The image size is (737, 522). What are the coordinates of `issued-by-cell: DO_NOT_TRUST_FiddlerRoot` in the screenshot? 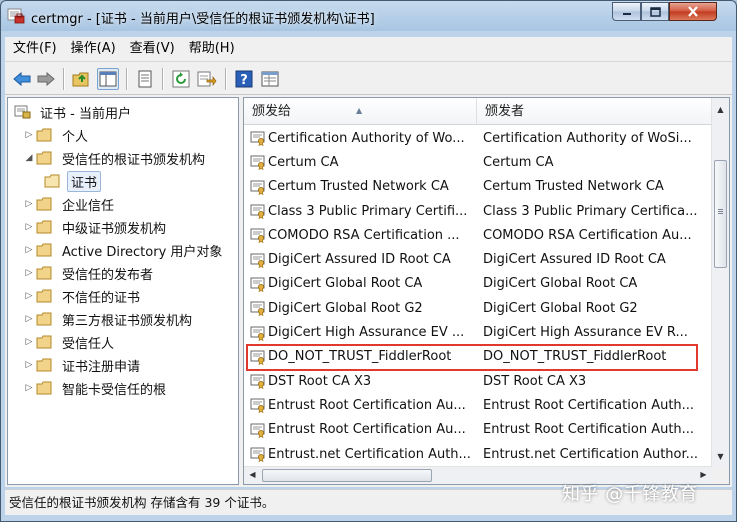 It's located at (575, 357).